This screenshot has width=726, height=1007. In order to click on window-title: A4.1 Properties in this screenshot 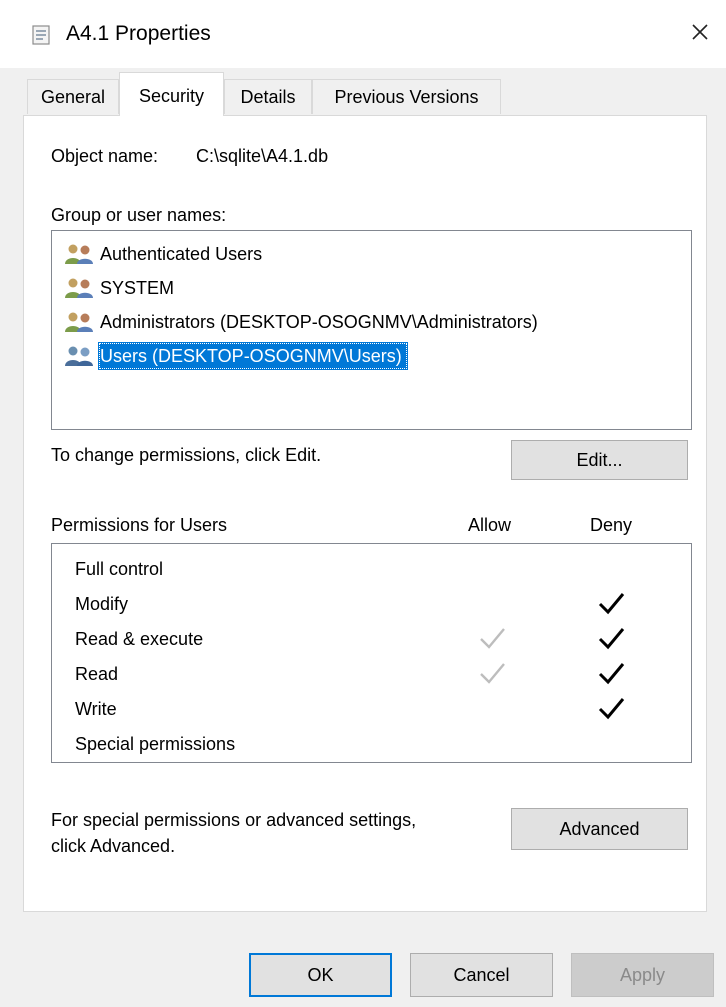, I will do `click(138, 33)`.